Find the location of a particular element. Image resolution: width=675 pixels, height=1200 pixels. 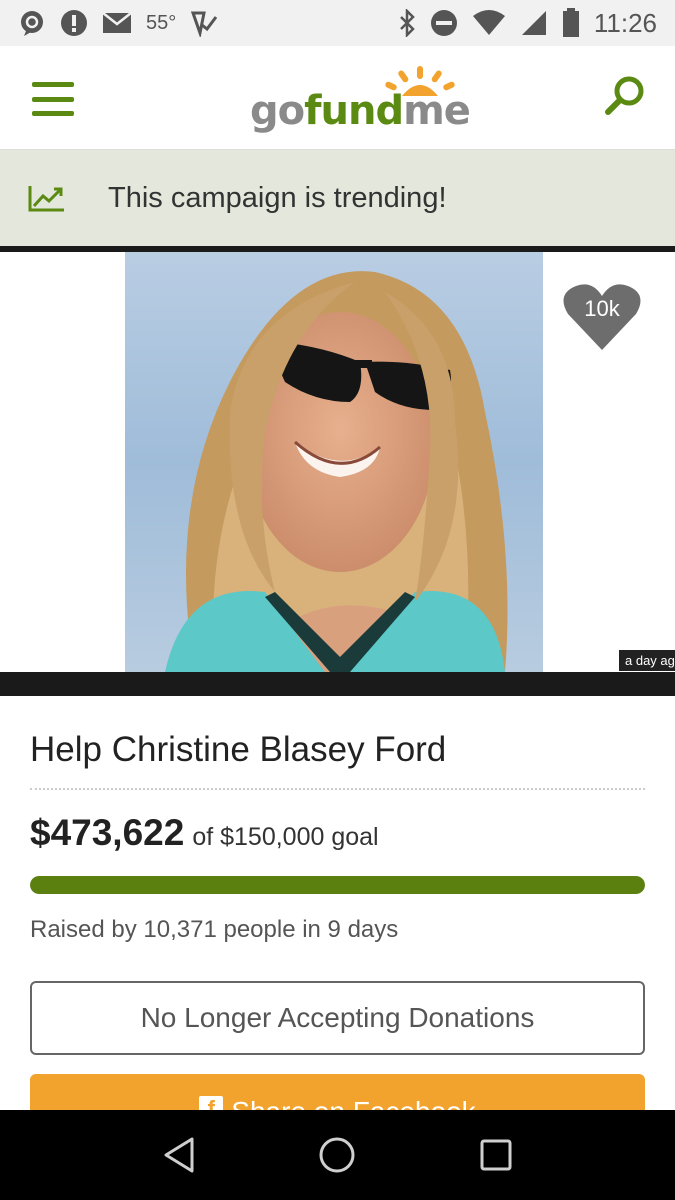

heart-count: 10k is located at coordinates (602, 308).